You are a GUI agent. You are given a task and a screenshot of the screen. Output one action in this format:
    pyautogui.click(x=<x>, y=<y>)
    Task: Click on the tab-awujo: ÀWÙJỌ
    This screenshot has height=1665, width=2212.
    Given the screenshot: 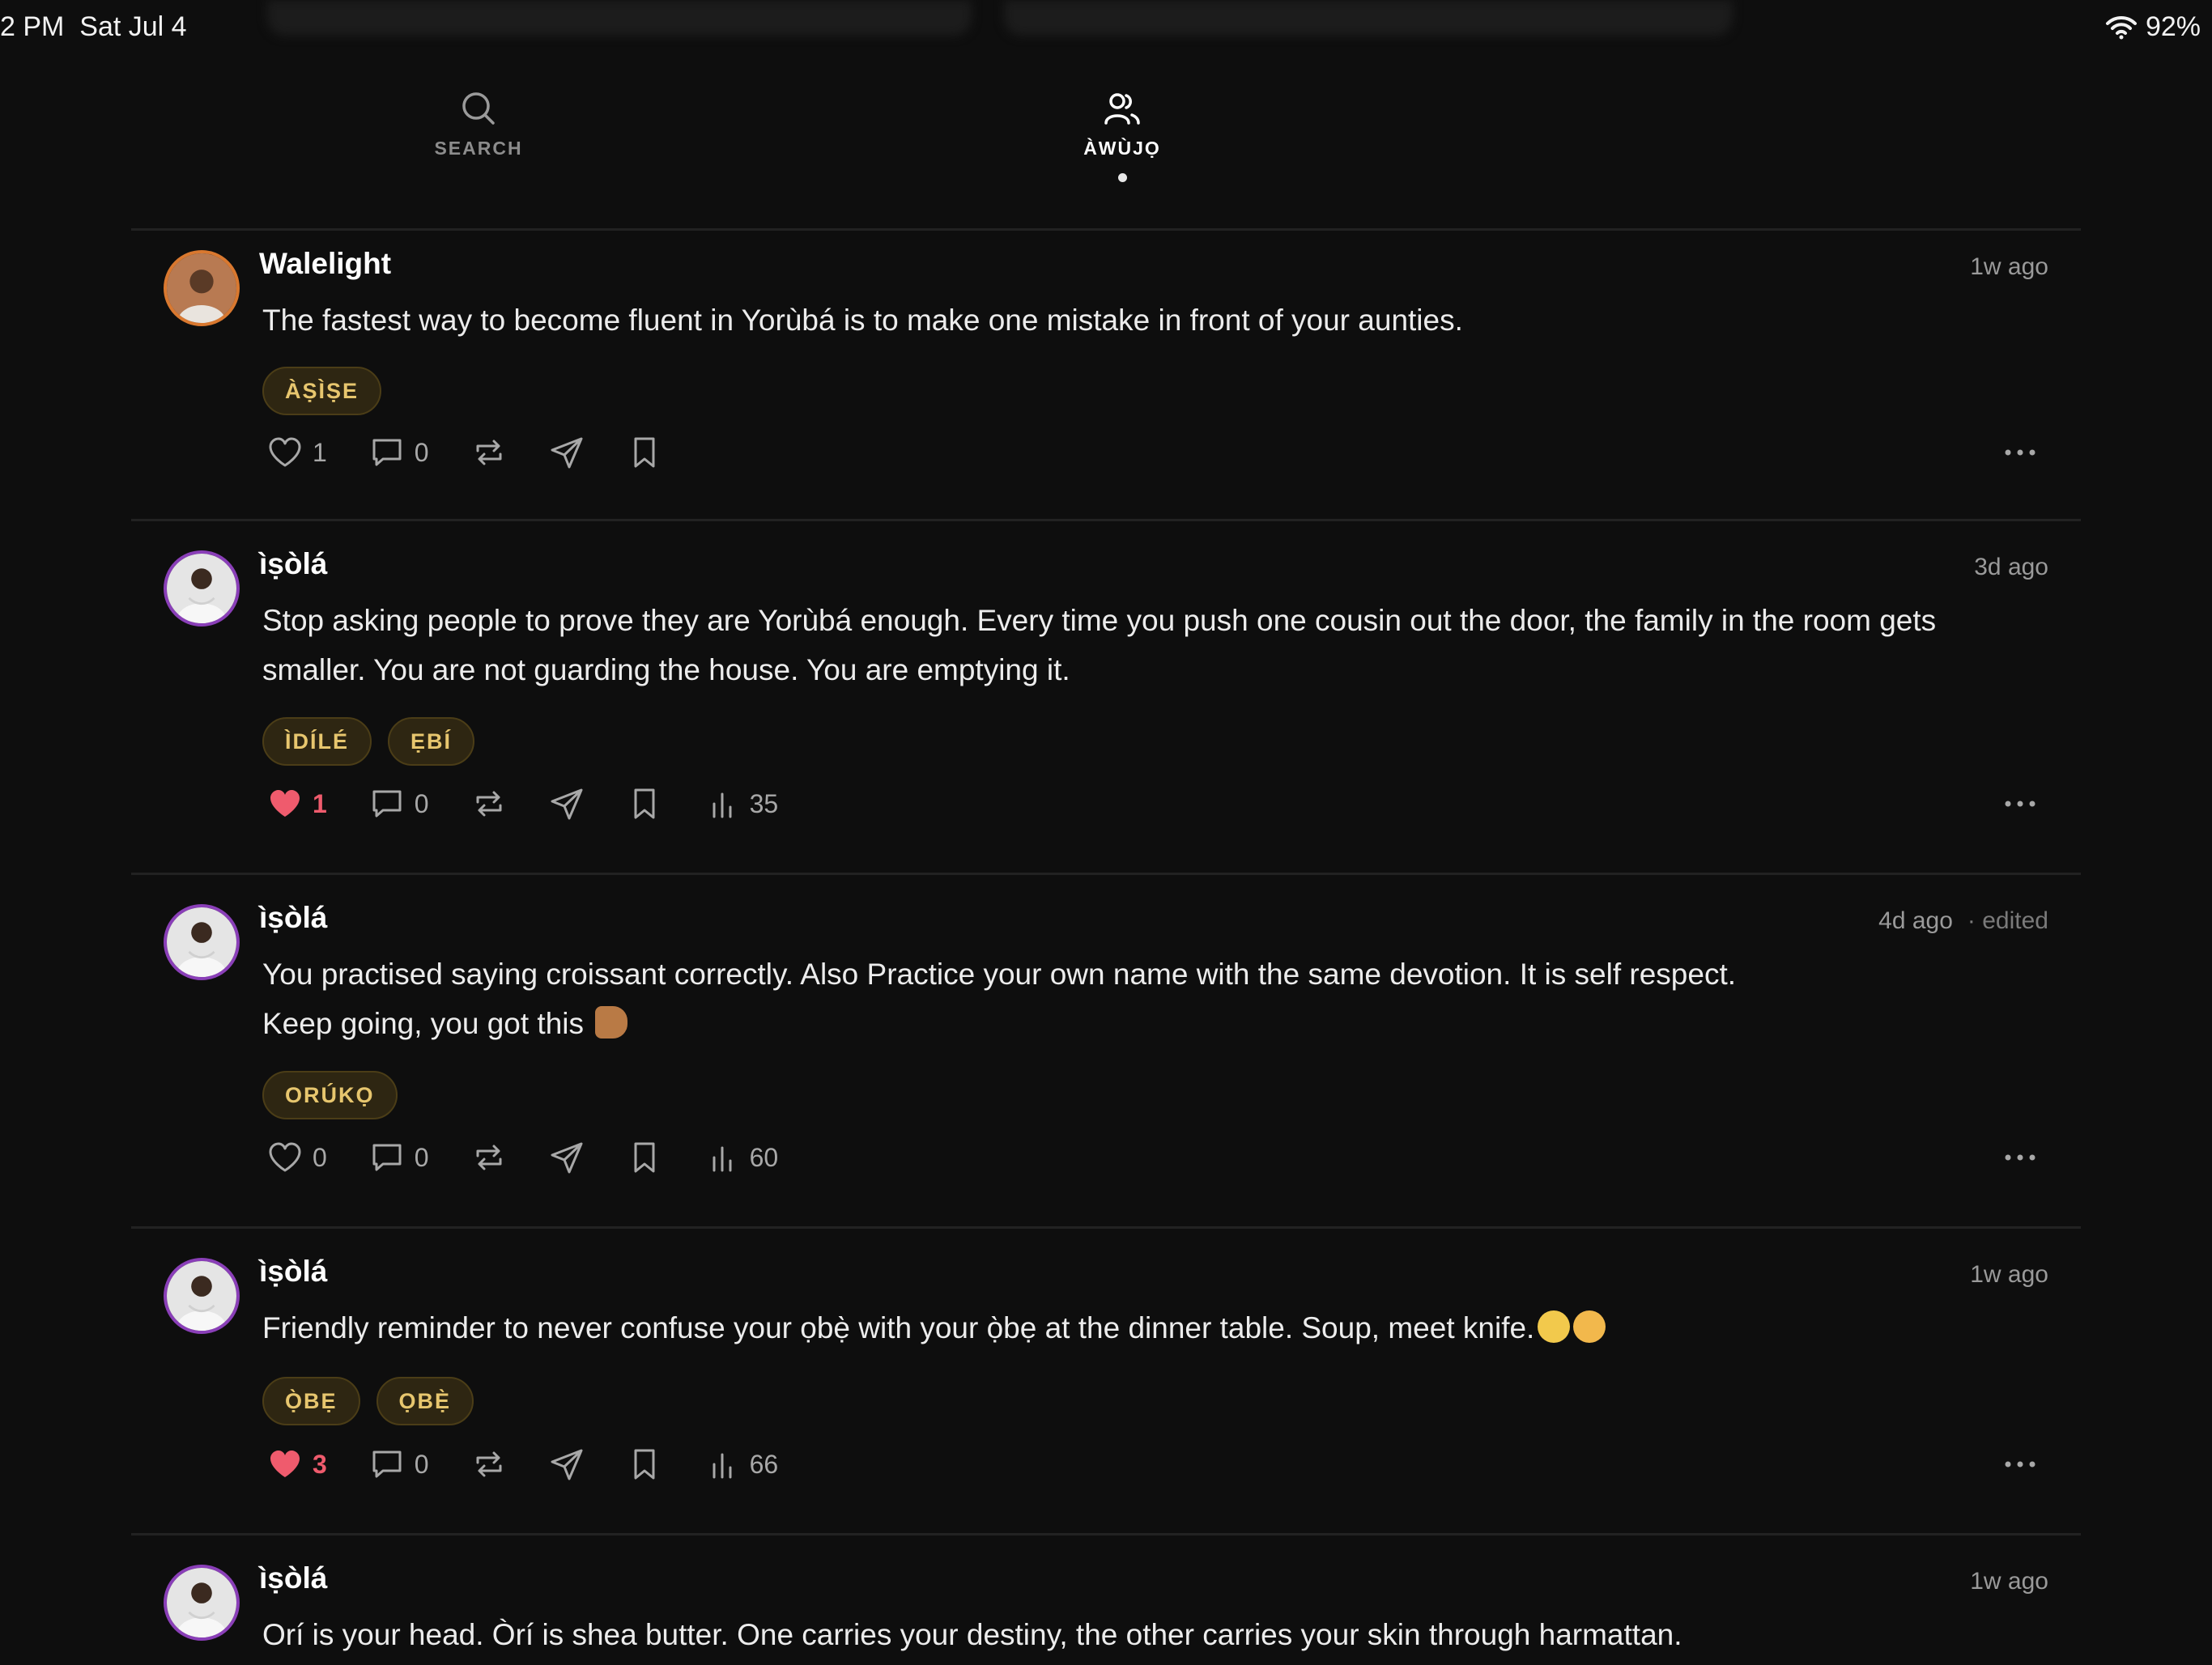 What is the action you would take?
    pyautogui.click(x=1122, y=135)
    